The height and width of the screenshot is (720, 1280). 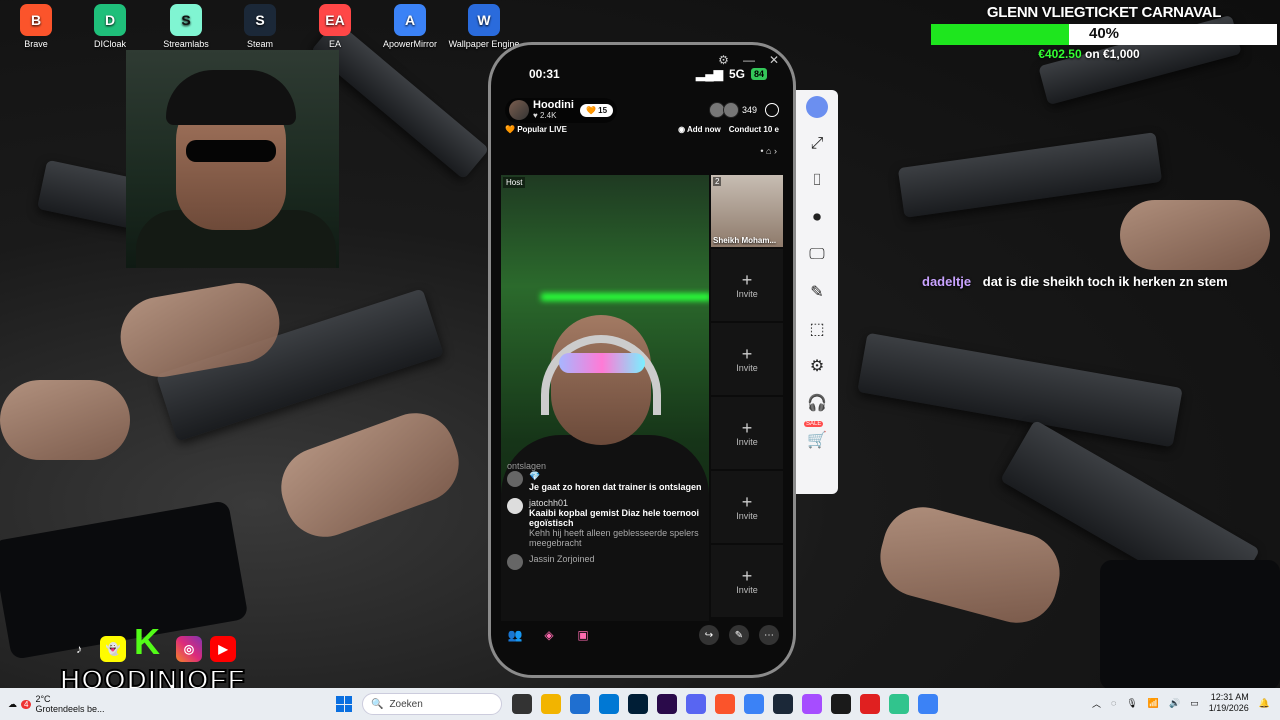 What do you see at coordinates (36, 26) in the screenshot?
I see `desktop-icon-brave: B Brave` at bounding box center [36, 26].